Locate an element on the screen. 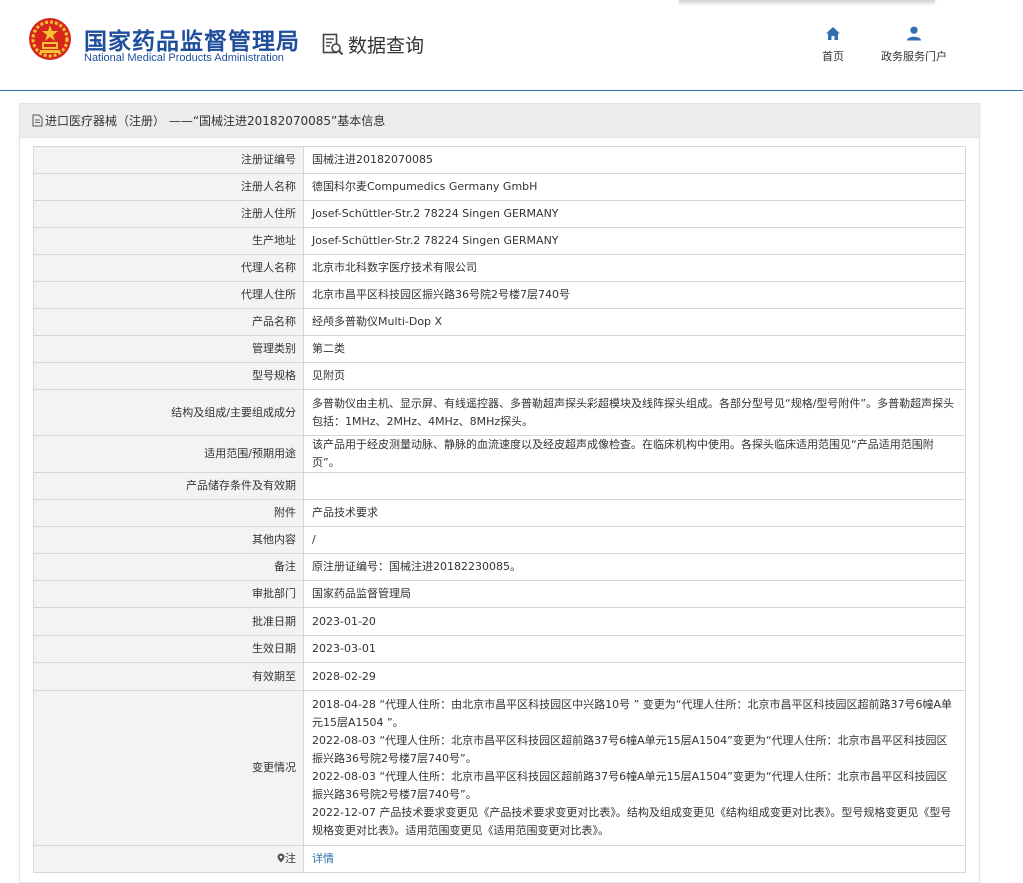 The width and height of the screenshot is (1023, 883). row-value: 详情 is located at coordinates (634, 859).